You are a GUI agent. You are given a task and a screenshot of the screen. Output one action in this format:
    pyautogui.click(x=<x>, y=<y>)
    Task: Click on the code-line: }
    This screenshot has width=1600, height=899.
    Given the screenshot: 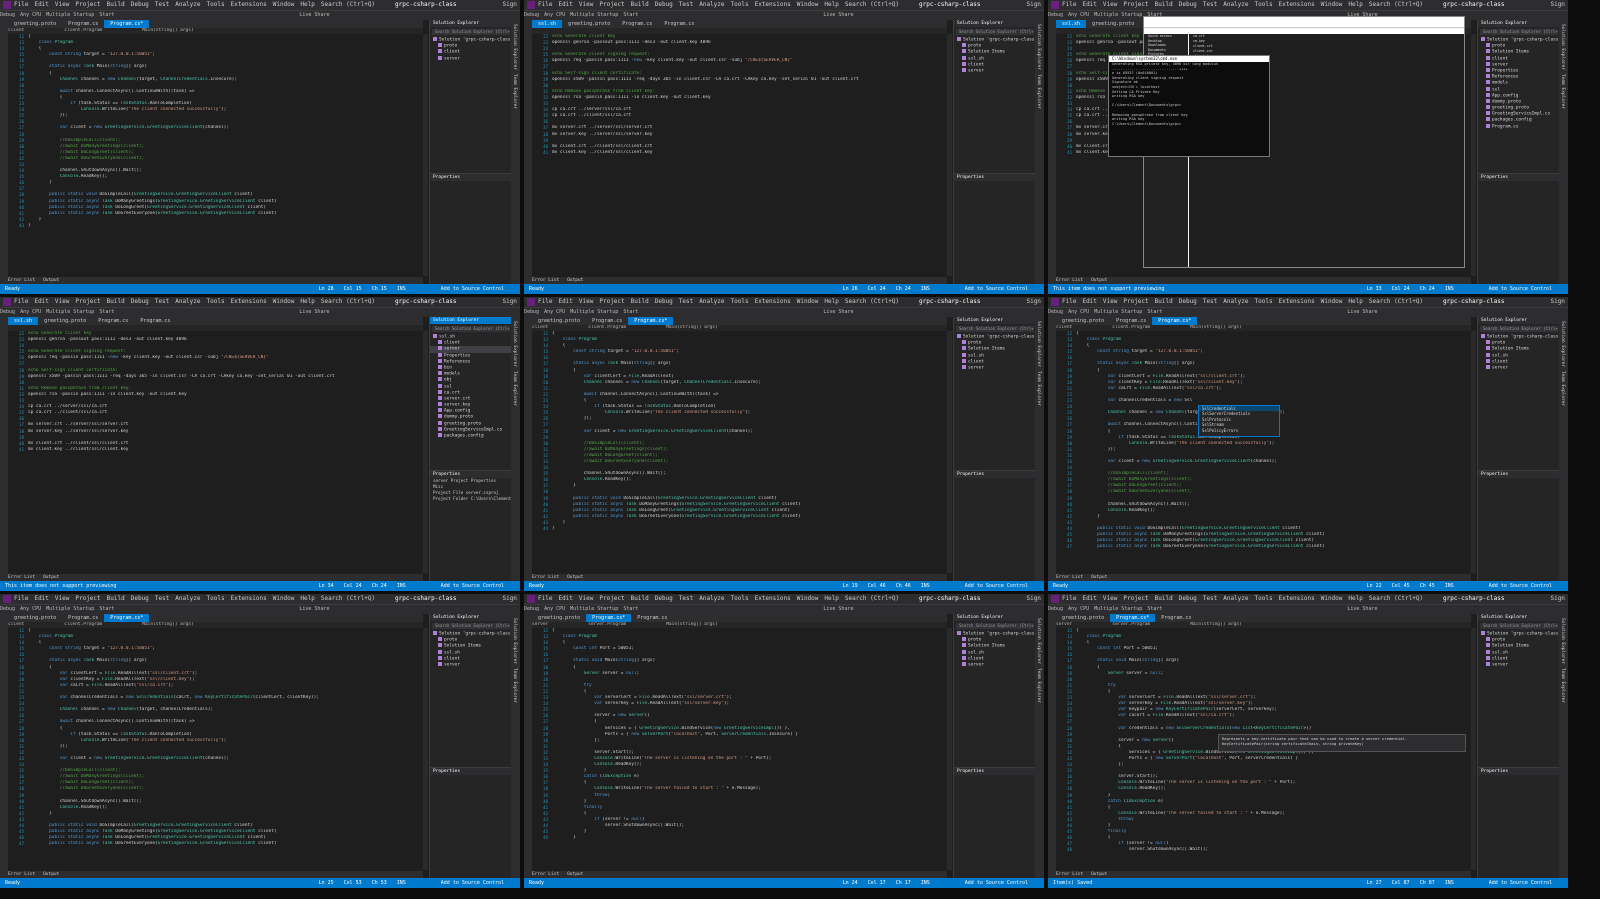 What is the action you would take?
    pyautogui.click(x=749, y=838)
    